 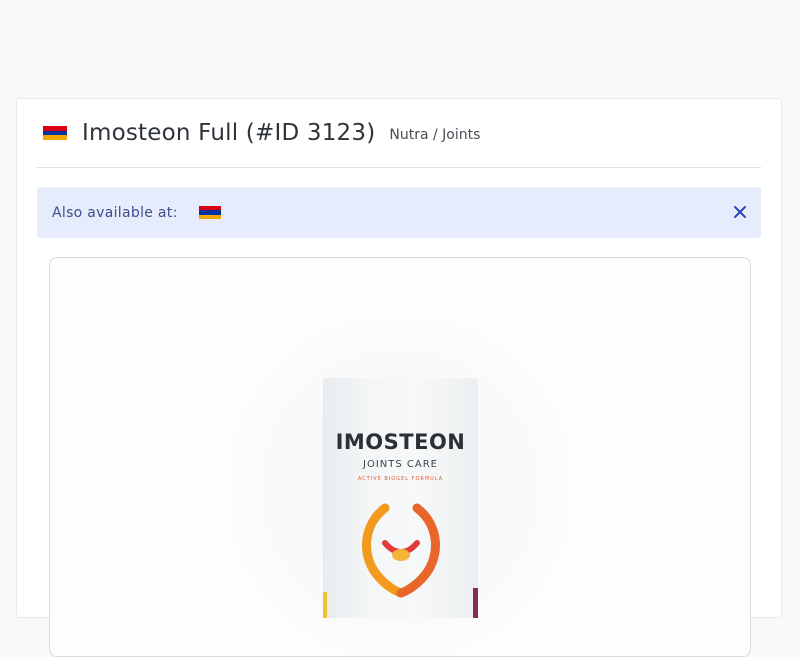 What do you see at coordinates (400, 479) in the screenshot?
I see `product-tagline: ACTIVE BIOGEL FORMULA` at bounding box center [400, 479].